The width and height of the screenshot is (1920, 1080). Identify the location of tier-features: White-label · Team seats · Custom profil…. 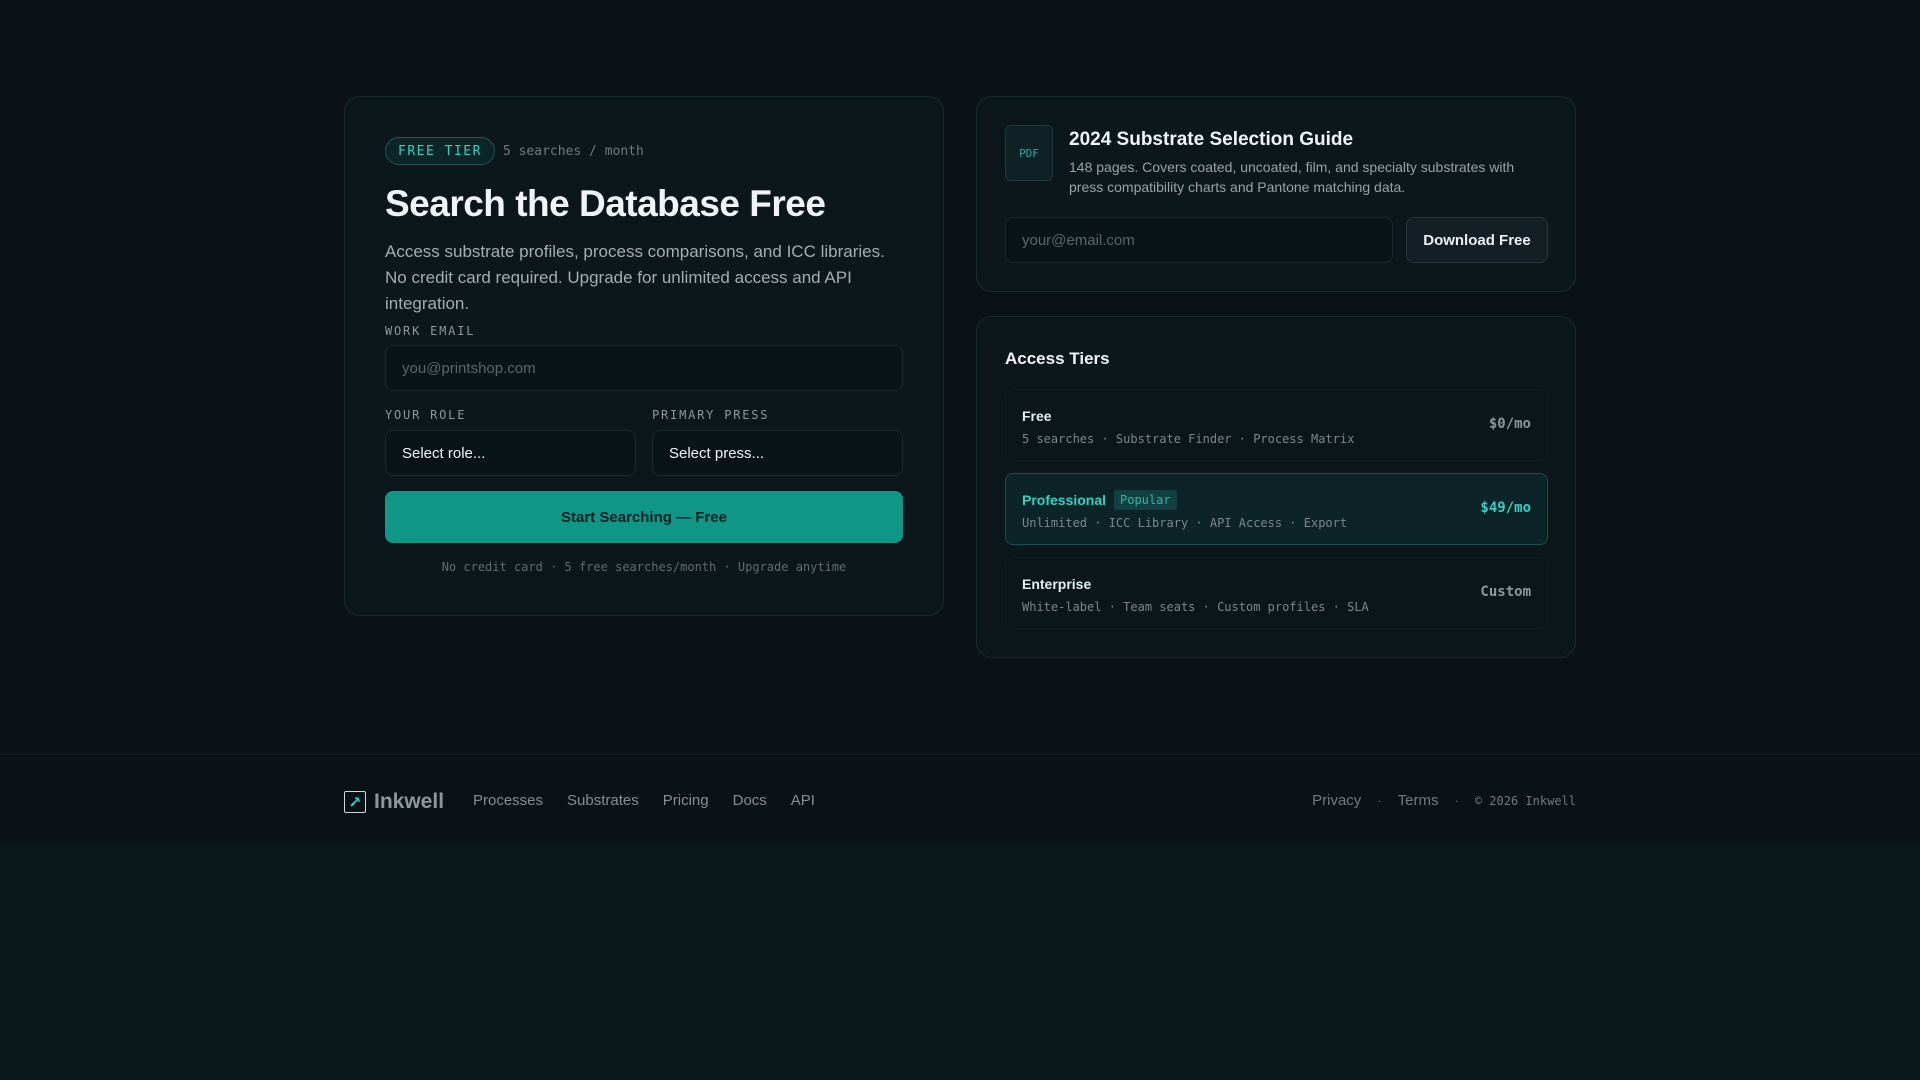
(1195, 607).